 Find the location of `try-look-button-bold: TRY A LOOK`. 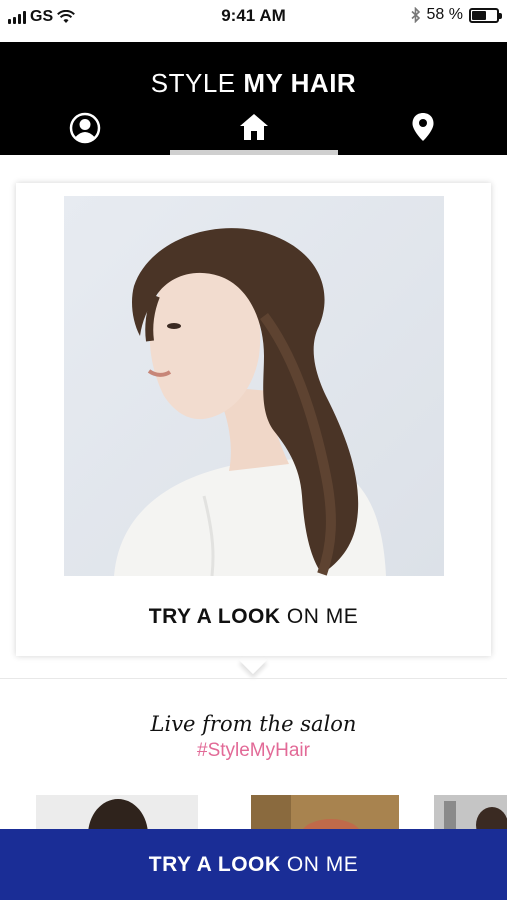

try-look-button-bold: TRY A LOOK is located at coordinates (214, 864).